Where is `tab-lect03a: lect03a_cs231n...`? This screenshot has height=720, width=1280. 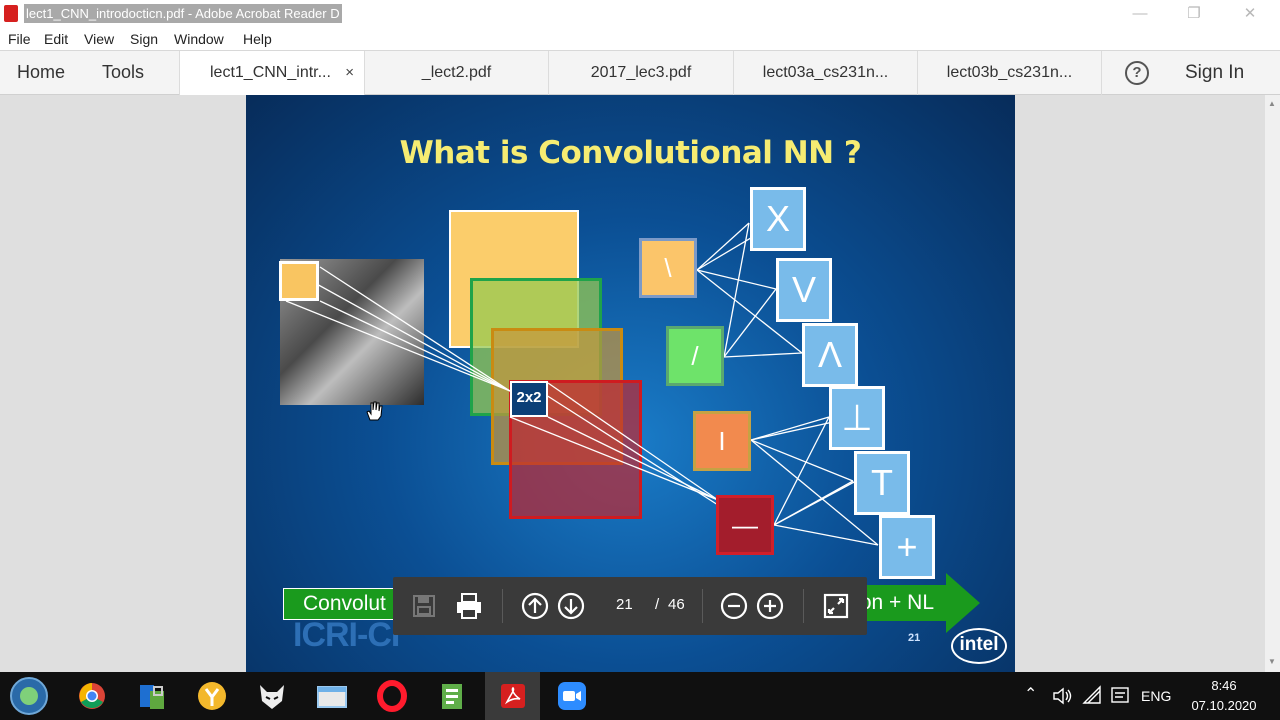 tab-lect03a: lect03a_cs231n... is located at coordinates (825, 73).